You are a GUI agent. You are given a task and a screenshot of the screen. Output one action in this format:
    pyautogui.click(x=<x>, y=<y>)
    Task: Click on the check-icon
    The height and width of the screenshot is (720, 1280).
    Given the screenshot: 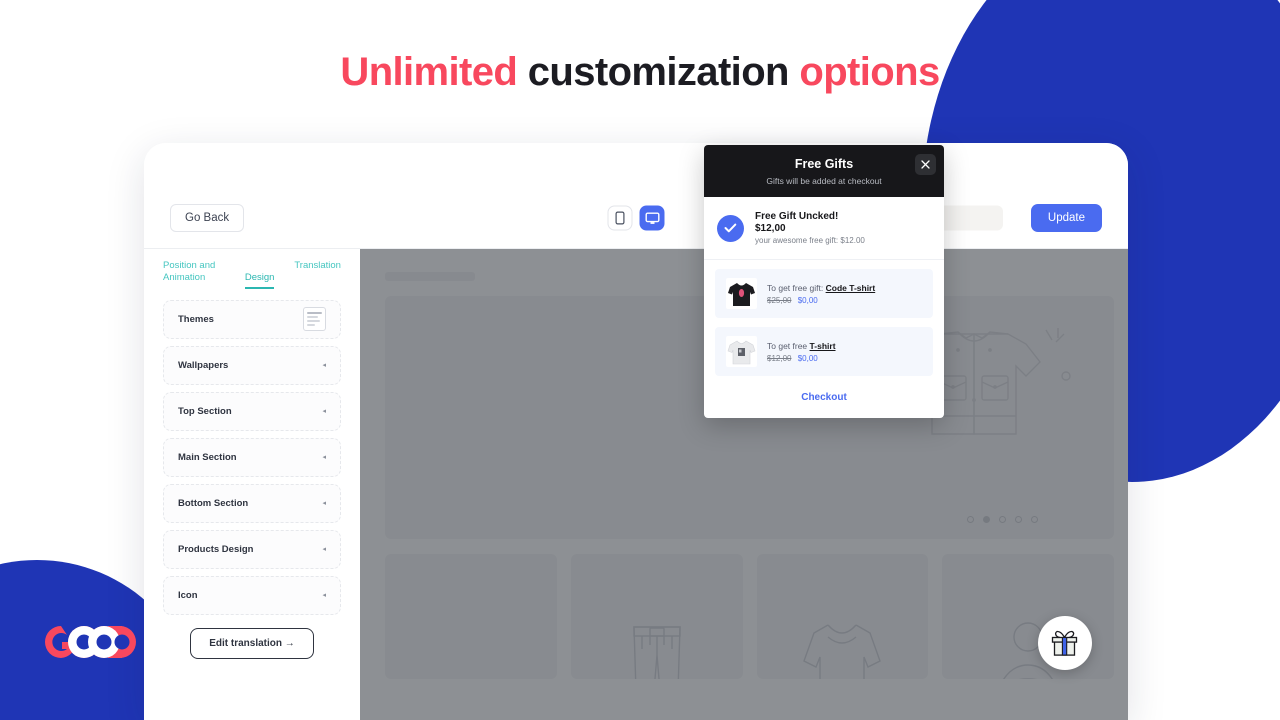 What is the action you would take?
    pyautogui.click(x=730, y=228)
    